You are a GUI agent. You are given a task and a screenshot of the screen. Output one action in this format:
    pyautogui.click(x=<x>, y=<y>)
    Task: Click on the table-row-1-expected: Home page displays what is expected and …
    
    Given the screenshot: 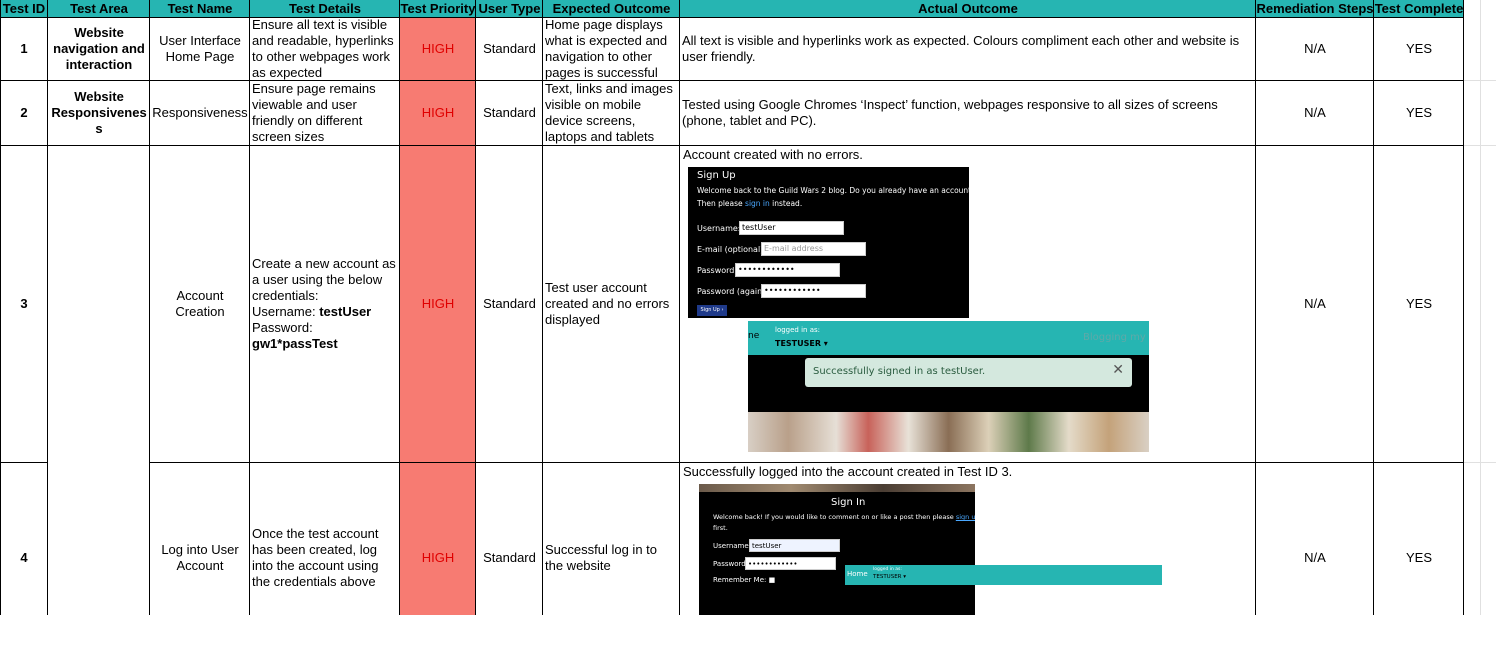 What is the action you would take?
    pyautogui.click(x=611, y=48)
    